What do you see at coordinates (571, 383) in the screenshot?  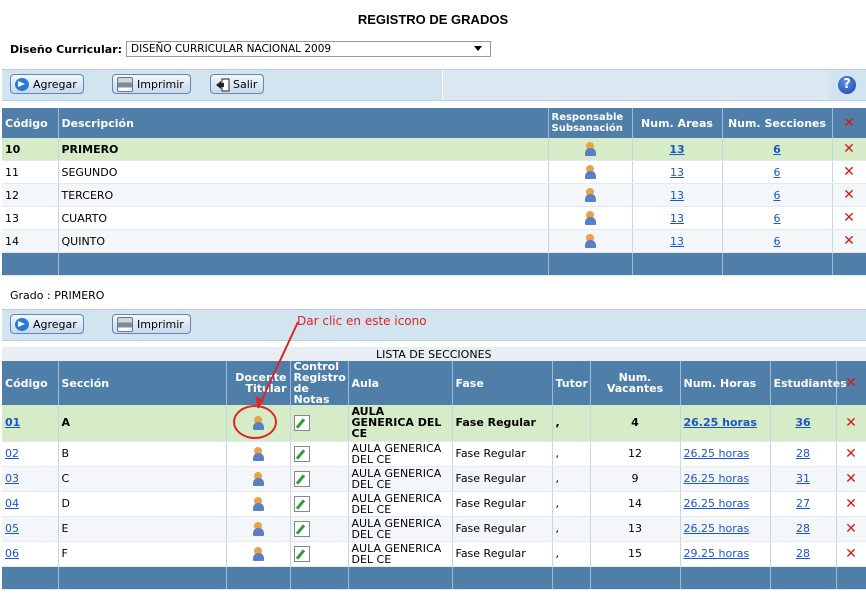 I see `col-tutor: Tutor` at bounding box center [571, 383].